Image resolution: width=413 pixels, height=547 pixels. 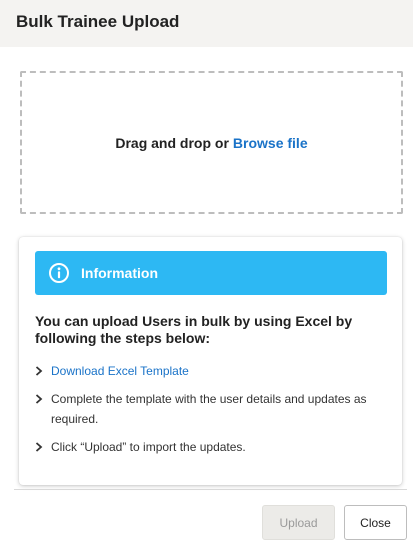 What do you see at coordinates (375, 522) in the screenshot?
I see `close-button: Close` at bounding box center [375, 522].